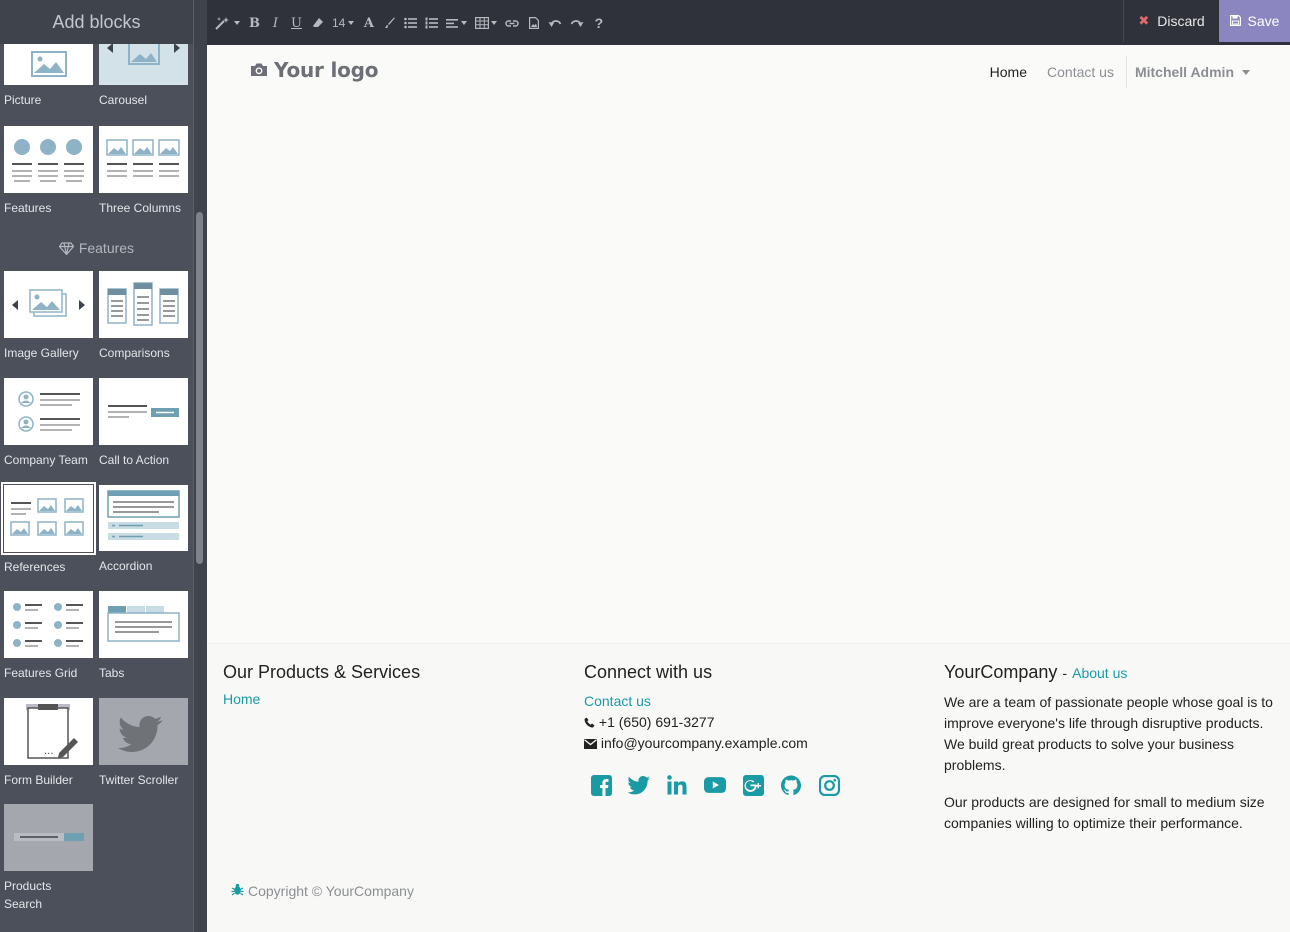  I want to click on redo-icon, so click(577, 23).